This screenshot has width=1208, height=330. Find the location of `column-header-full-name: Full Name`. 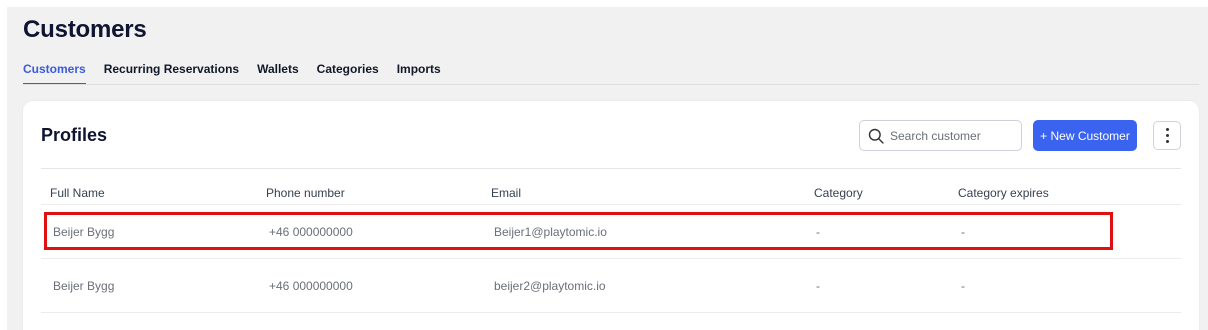

column-header-full-name: Full Name is located at coordinates (77, 193).